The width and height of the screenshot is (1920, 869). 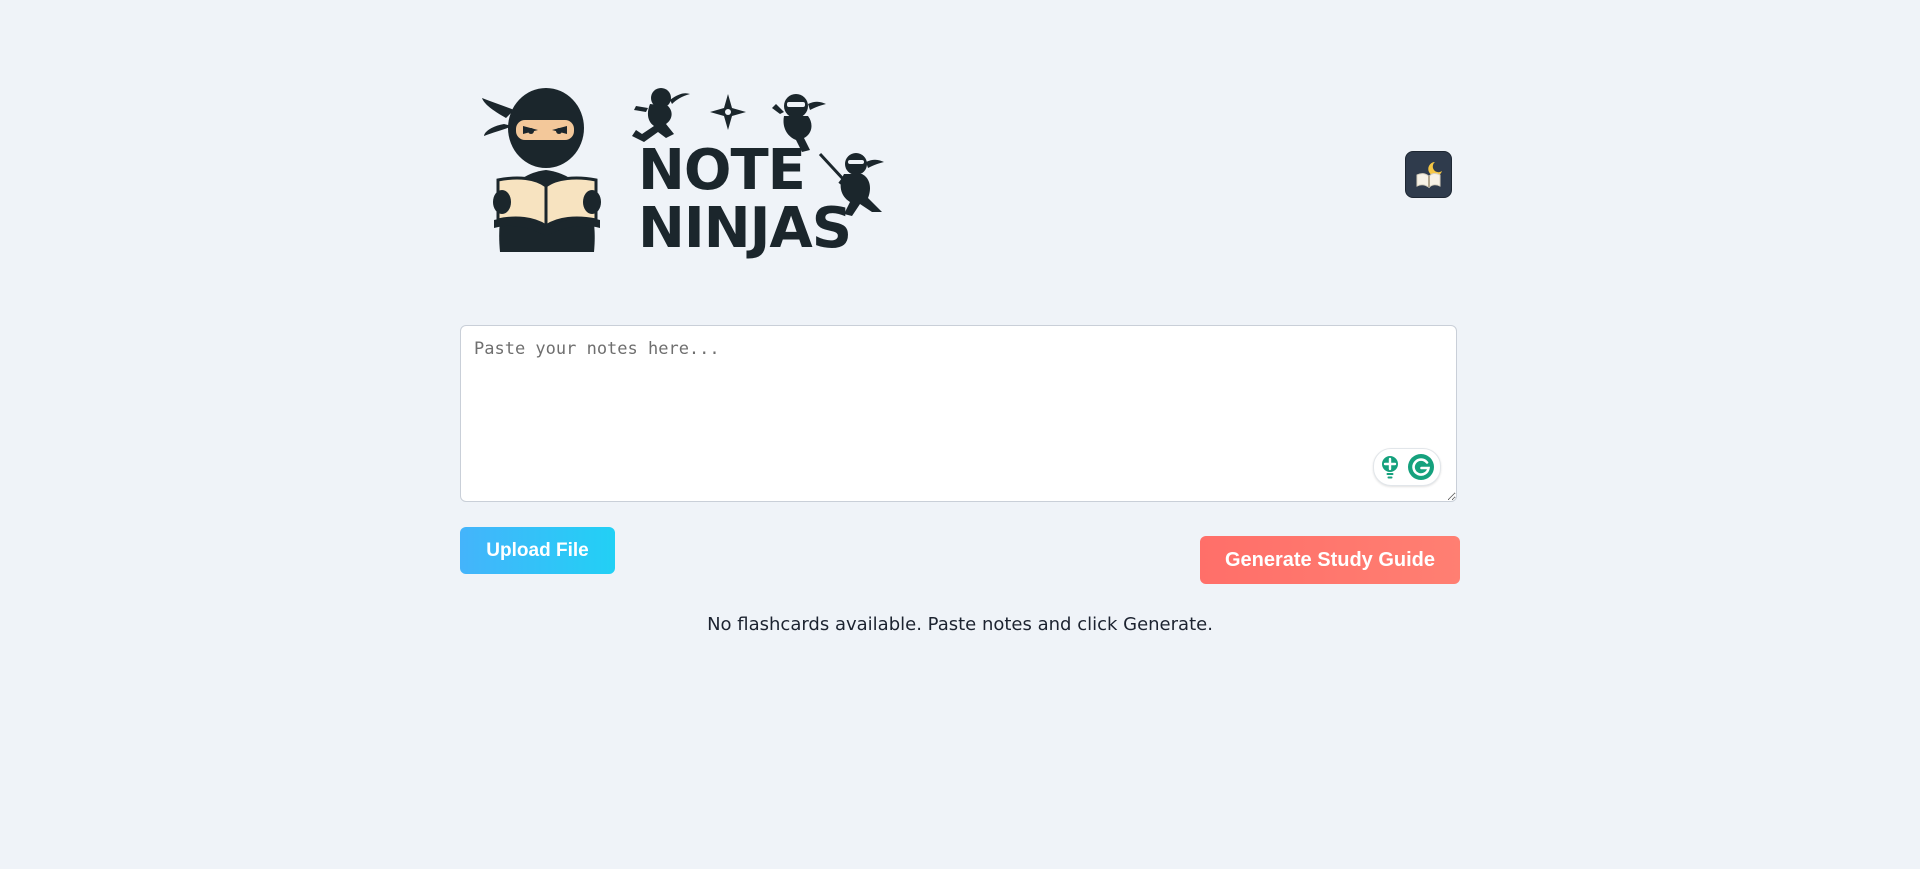 I want to click on lightbulb-icon, so click(x=1390, y=467).